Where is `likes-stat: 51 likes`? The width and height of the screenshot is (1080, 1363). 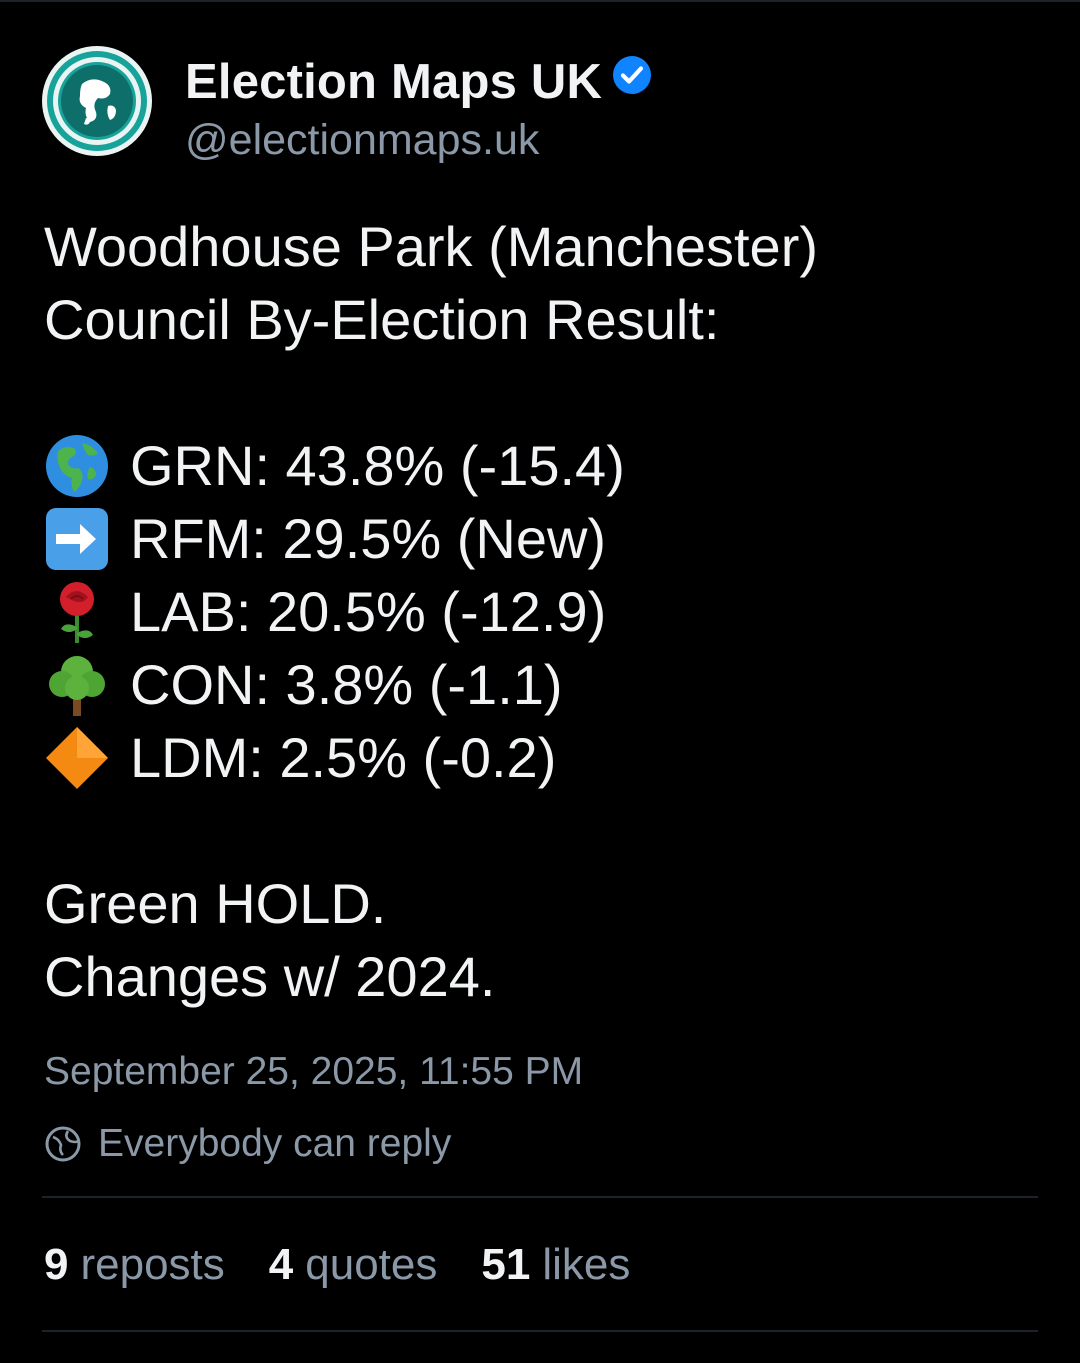
likes-stat: 51 likes is located at coordinates (555, 1265).